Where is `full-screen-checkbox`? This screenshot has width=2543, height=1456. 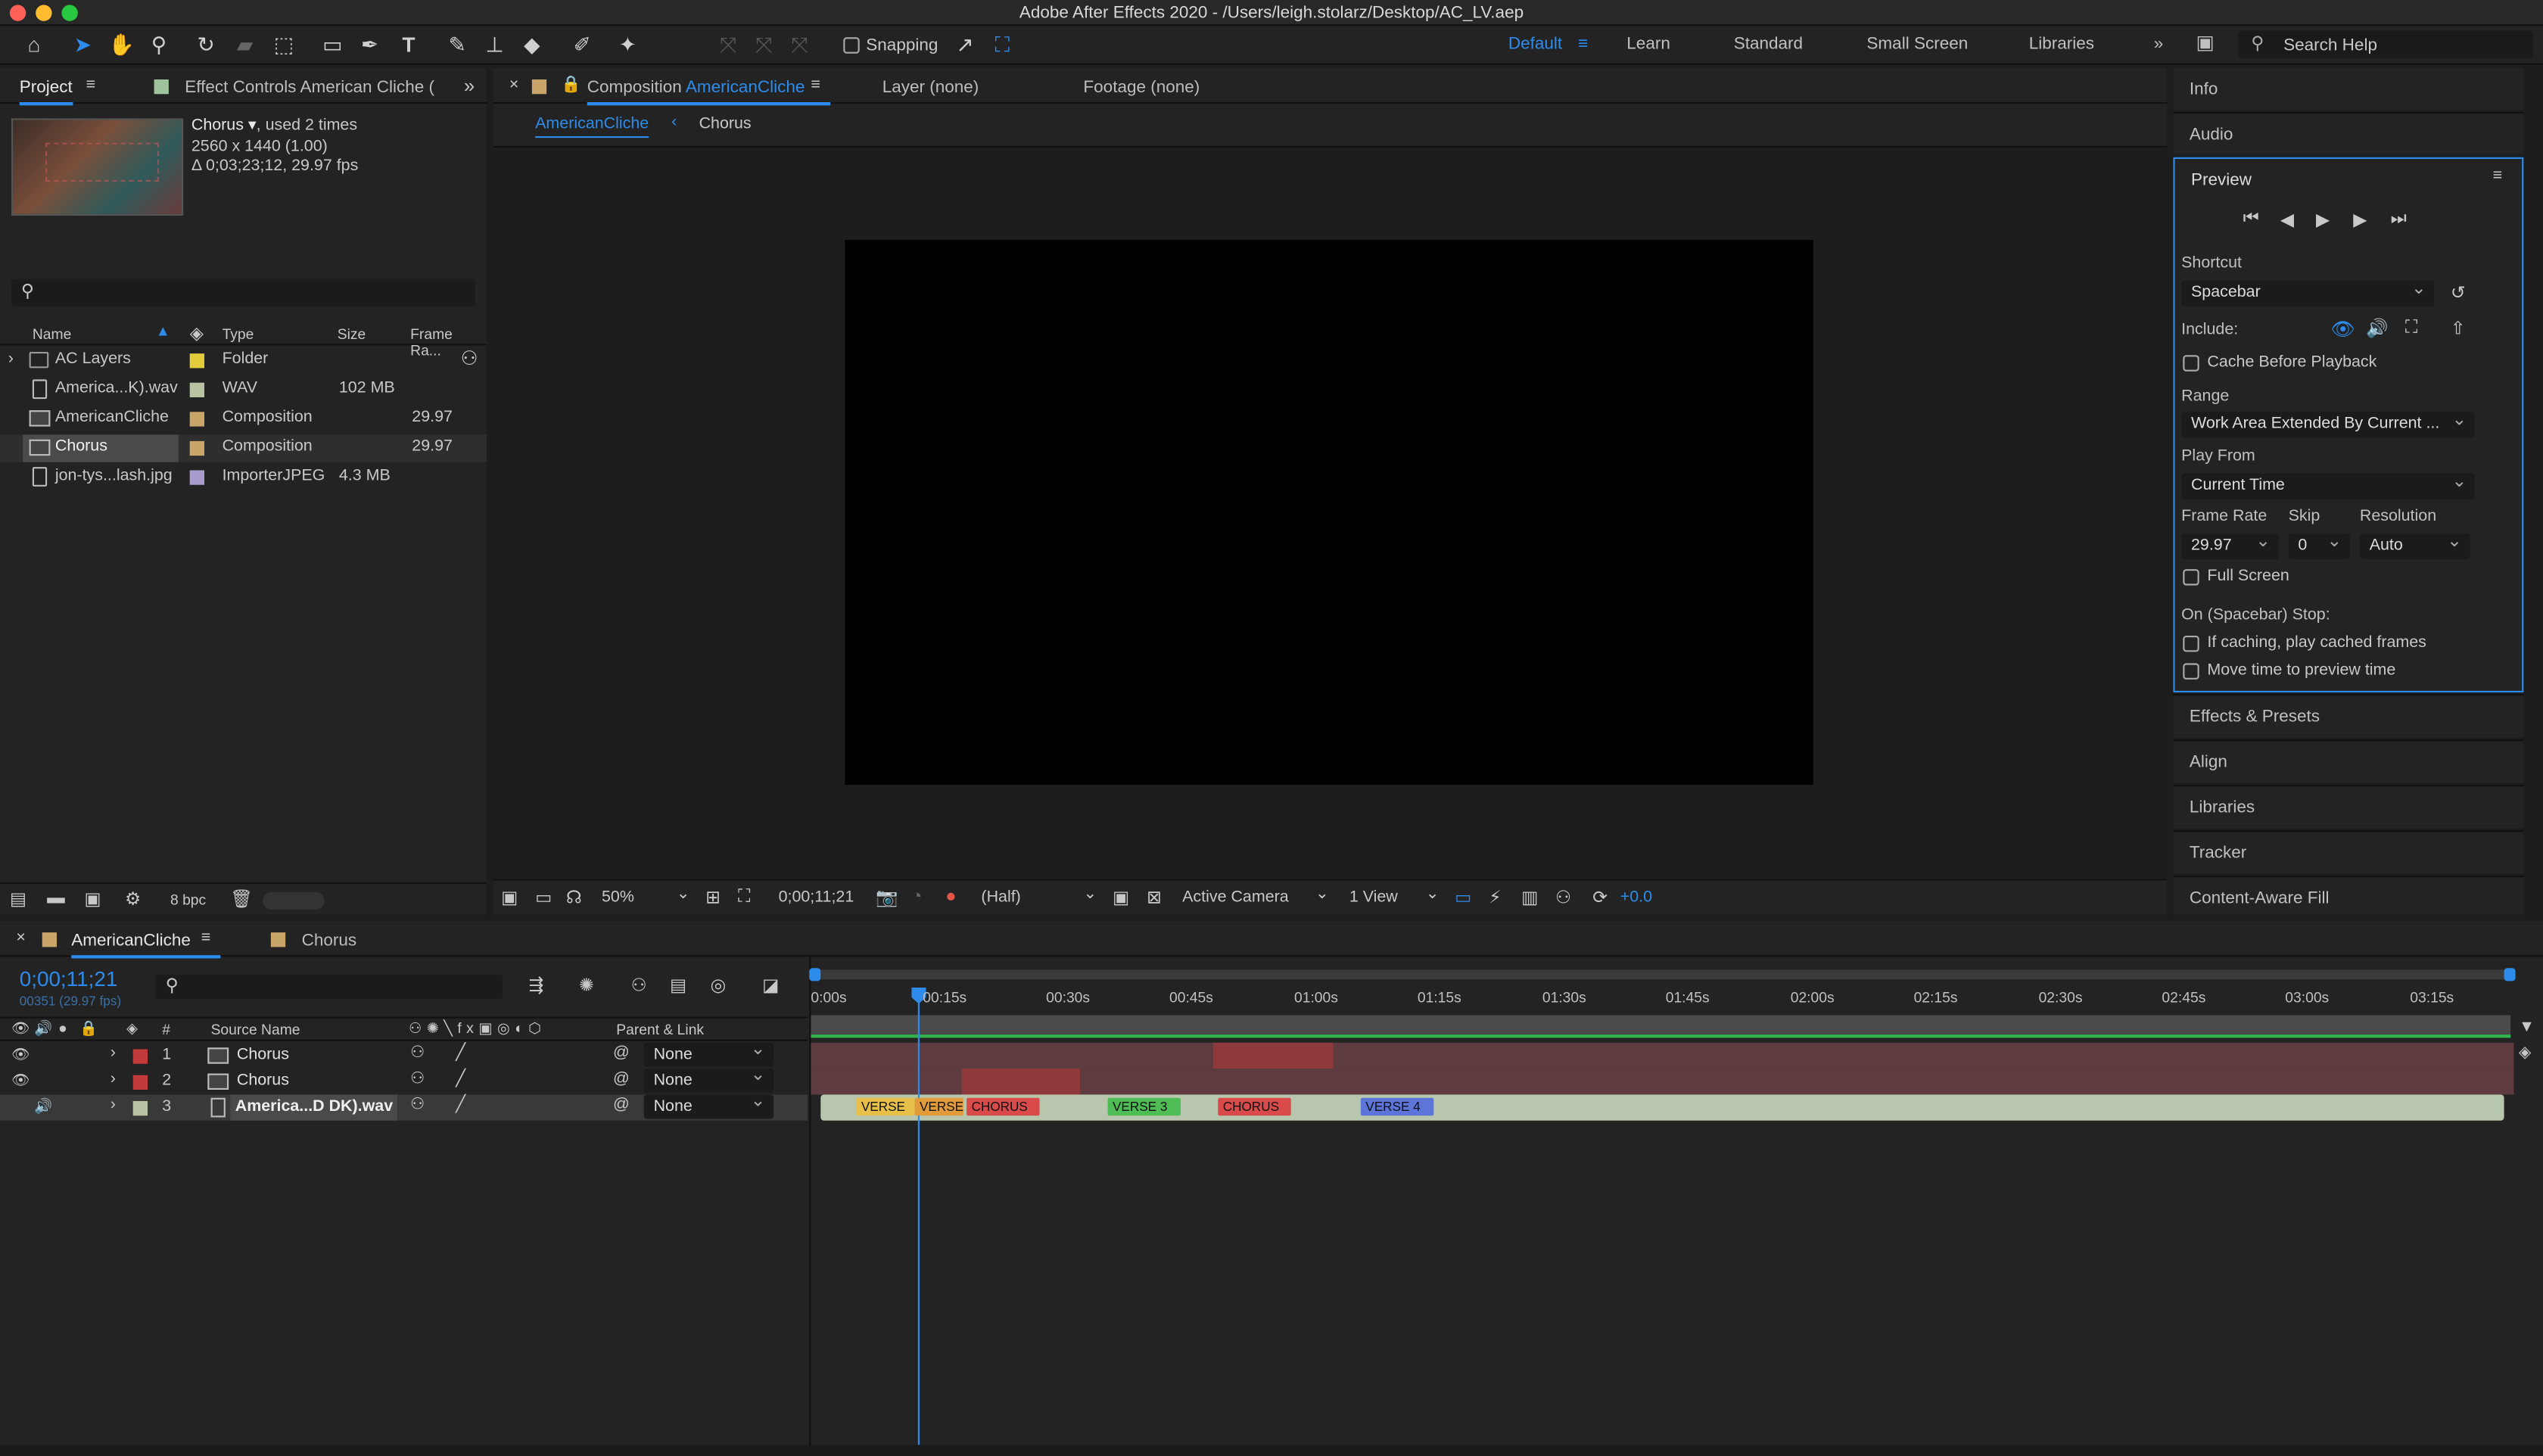
full-screen-checkbox is located at coordinates (2191, 576).